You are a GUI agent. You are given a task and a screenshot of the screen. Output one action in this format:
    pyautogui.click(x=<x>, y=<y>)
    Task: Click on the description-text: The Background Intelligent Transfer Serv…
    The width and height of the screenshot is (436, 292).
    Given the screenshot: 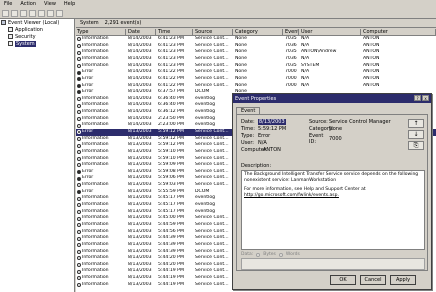 What is the action you would take?
    pyautogui.click(x=333, y=210)
    